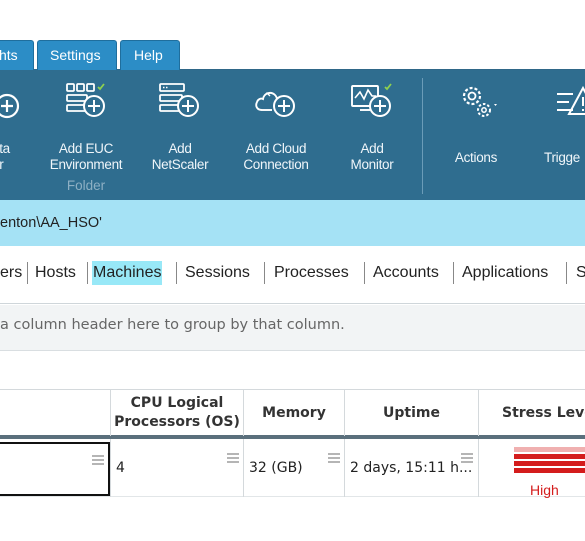 The image size is (585, 541). I want to click on nav-item-processes: Processes, so click(311, 273).